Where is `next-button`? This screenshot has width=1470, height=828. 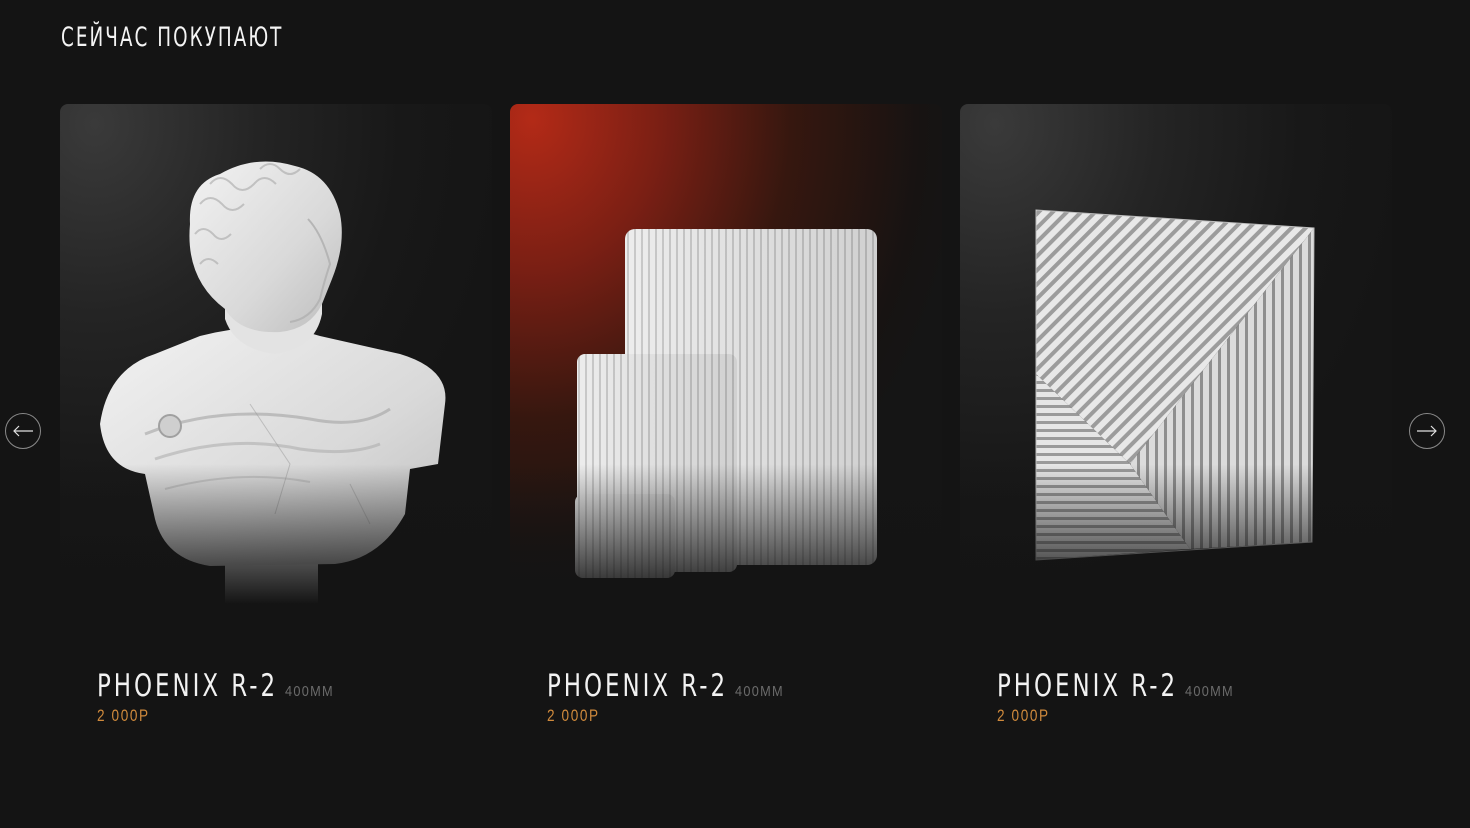
next-button is located at coordinates (1427, 431).